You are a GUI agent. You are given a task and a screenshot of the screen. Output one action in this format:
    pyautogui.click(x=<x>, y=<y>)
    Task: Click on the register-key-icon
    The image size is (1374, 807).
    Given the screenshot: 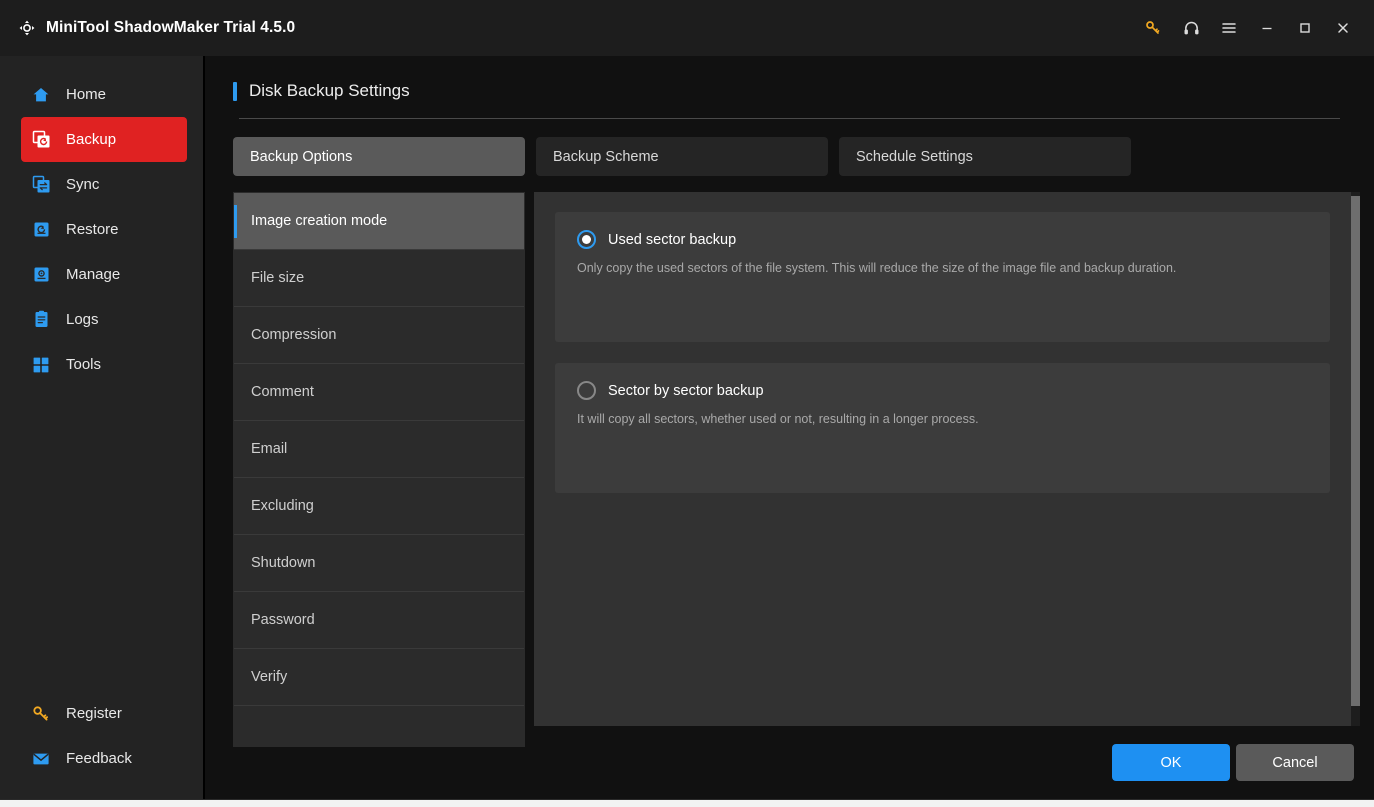 What is the action you would take?
    pyautogui.click(x=1153, y=28)
    